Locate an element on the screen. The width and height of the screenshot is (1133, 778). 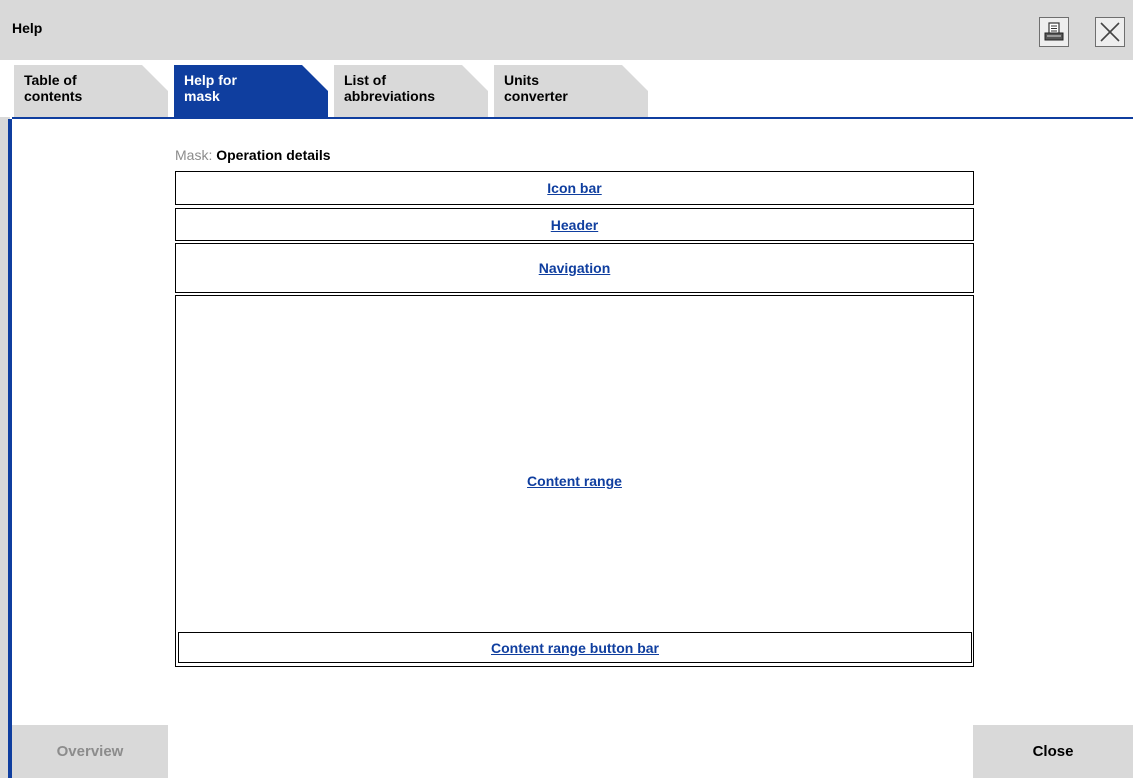
navigation-link: Navigation is located at coordinates (575, 268).